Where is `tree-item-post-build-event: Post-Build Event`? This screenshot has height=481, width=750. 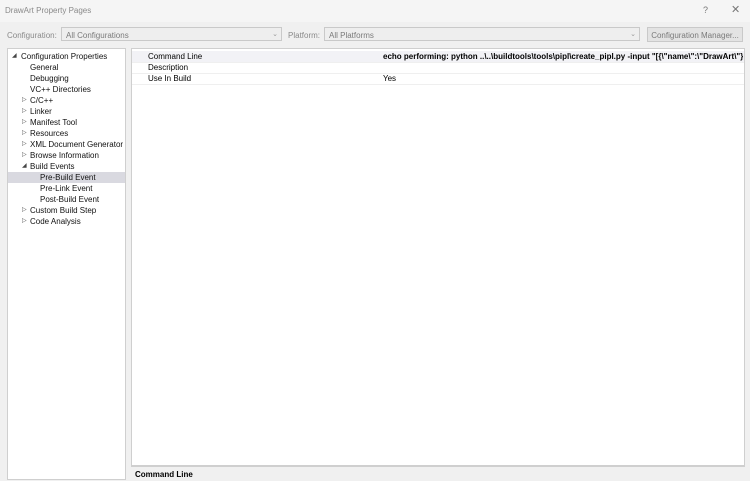 tree-item-post-build-event: Post-Build Event is located at coordinates (66, 199).